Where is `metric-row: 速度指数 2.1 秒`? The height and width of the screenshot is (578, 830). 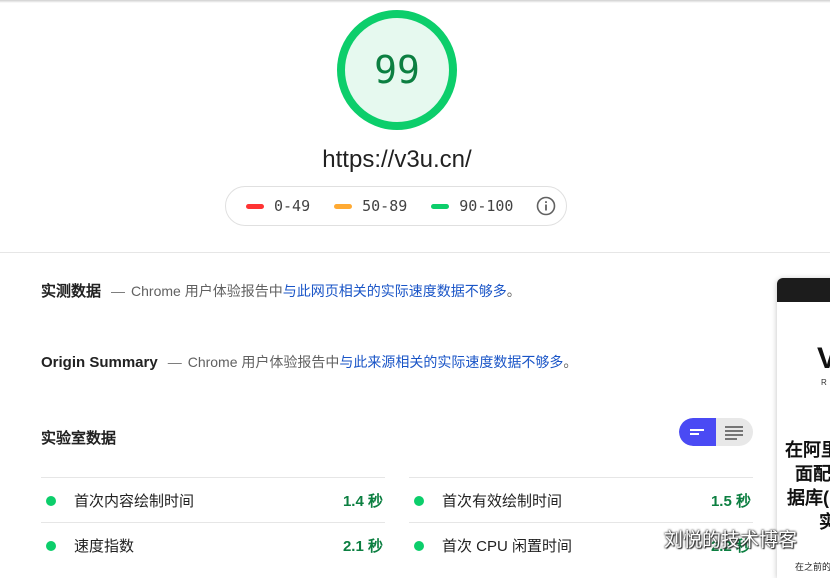 metric-row: 速度指数 2.1 秒 is located at coordinates (213, 545).